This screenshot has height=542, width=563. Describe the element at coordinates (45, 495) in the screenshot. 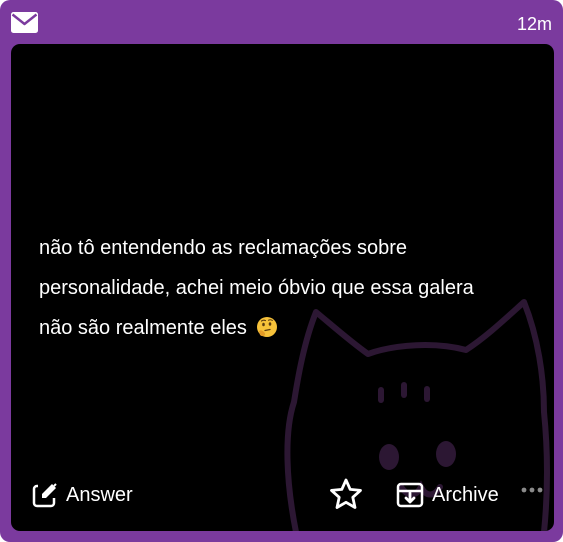

I see `edit-icon` at that location.